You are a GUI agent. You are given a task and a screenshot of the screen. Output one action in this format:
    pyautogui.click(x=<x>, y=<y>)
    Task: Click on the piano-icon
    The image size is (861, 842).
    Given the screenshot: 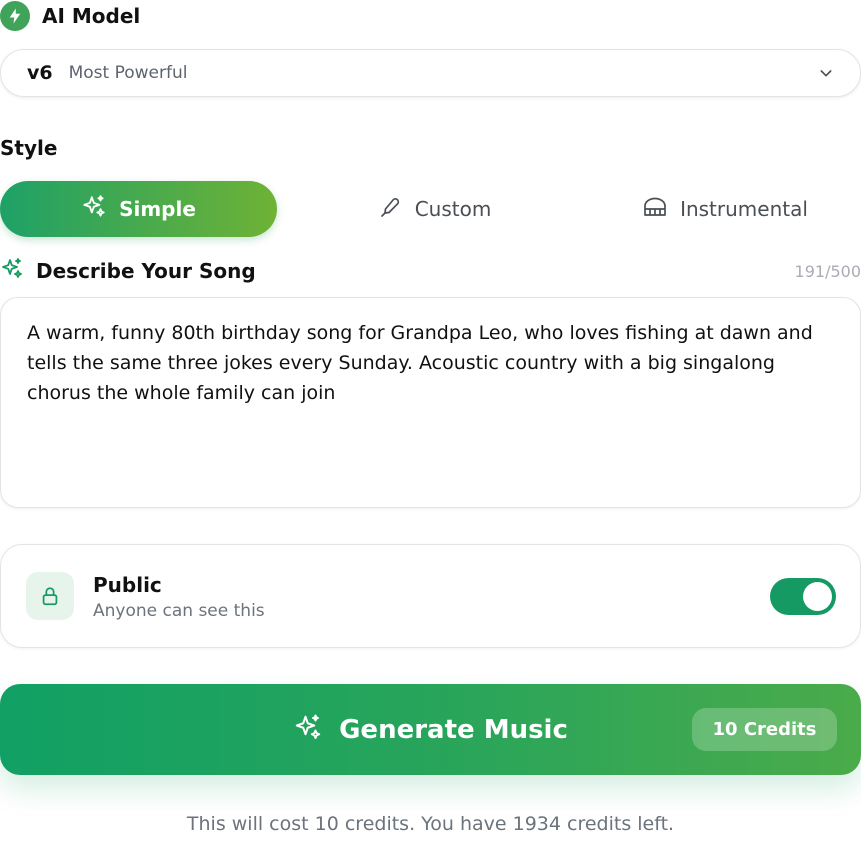 What is the action you would take?
    pyautogui.click(x=655, y=209)
    